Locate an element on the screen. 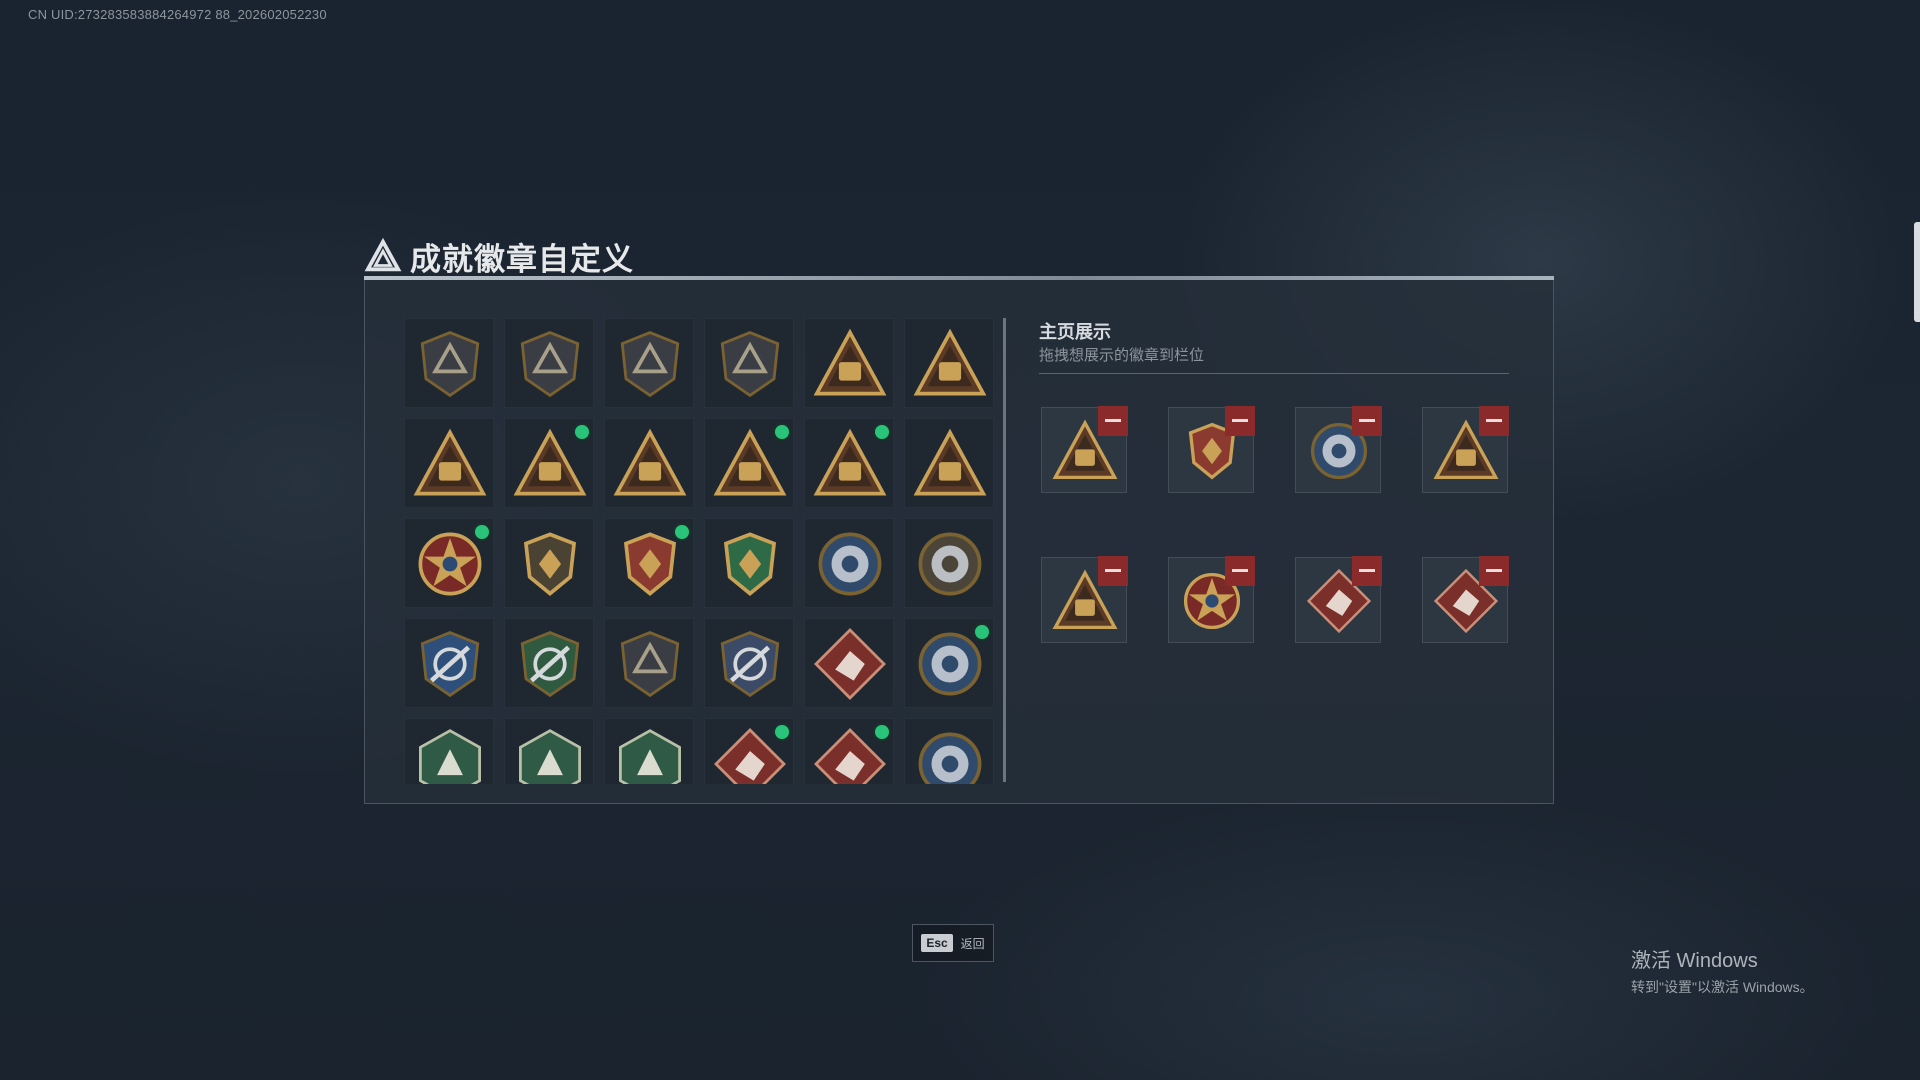 This screenshot has height=1080, width=1920. back-label: 返回 is located at coordinates (972, 943).